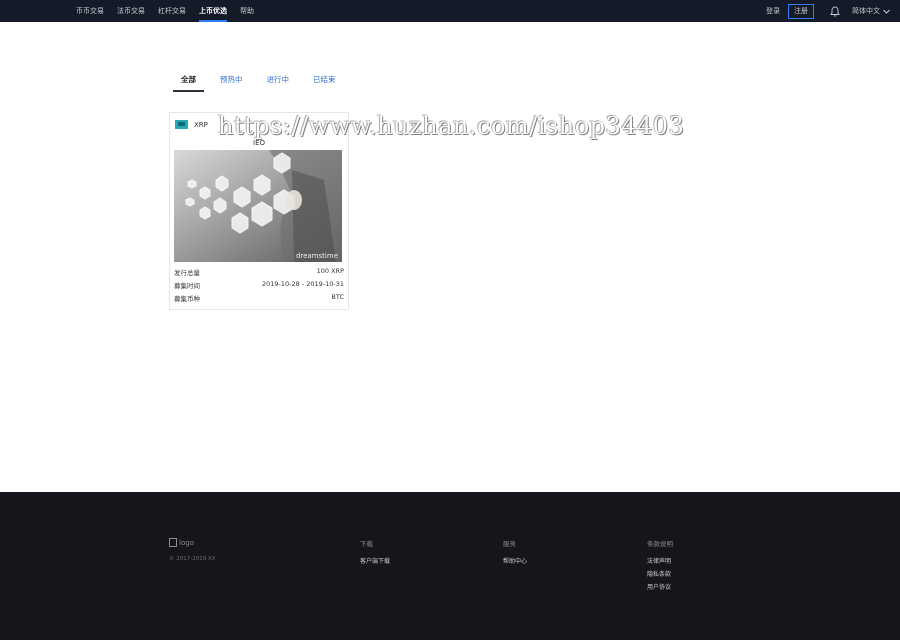  I want to click on info-value: 100 XRP, so click(330, 271).